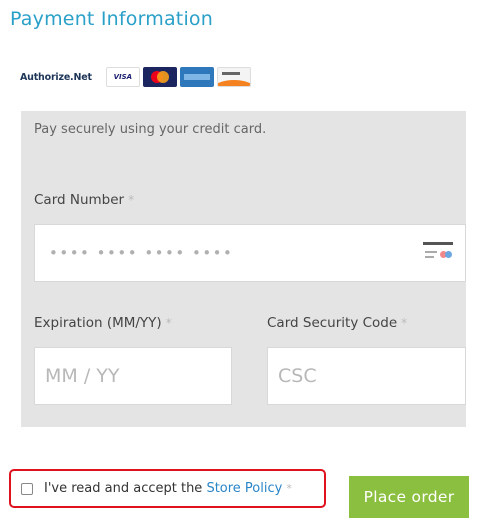 The width and height of the screenshot is (477, 520). Describe the element at coordinates (122, 77) in the screenshot. I see `visa-logo: VISA` at that location.